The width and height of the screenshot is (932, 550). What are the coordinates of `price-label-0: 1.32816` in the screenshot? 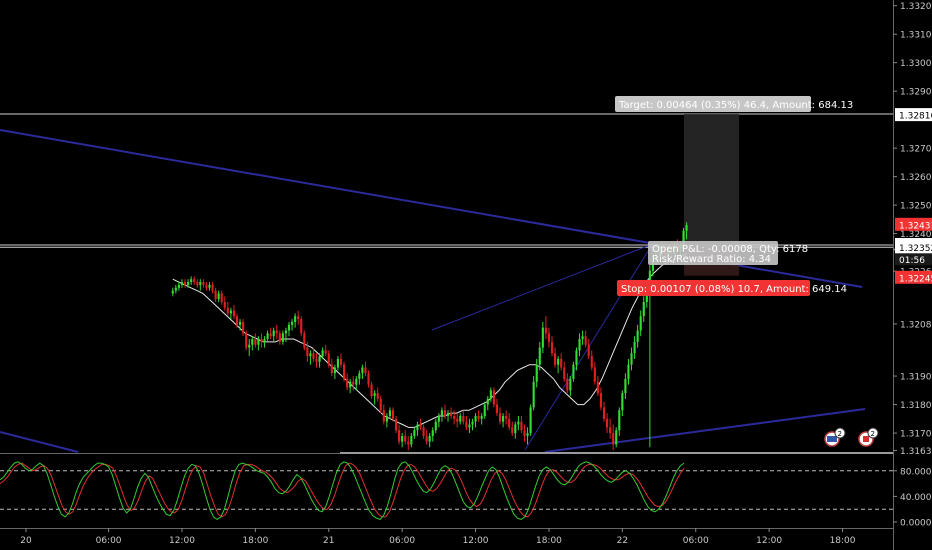 It's located at (915, 117).